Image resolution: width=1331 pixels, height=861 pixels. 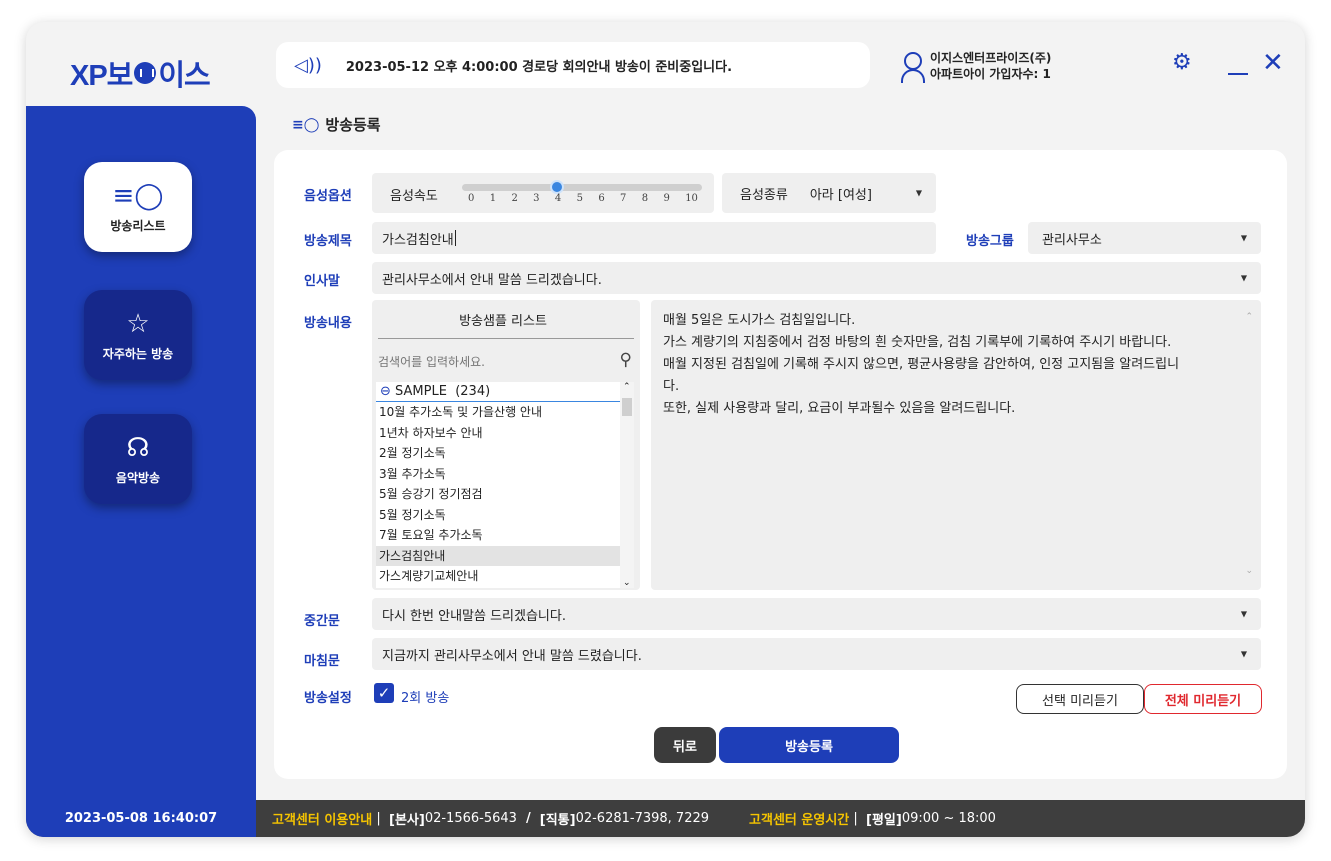 What do you see at coordinates (556, 187) in the screenshot?
I see `speed-slider-thumb` at bounding box center [556, 187].